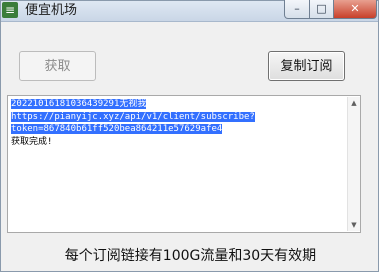 The height and width of the screenshot is (272, 379). What do you see at coordinates (354, 225) in the screenshot?
I see `scroll-down-arrow-icon: ▼` at bounding box center [354, 225].